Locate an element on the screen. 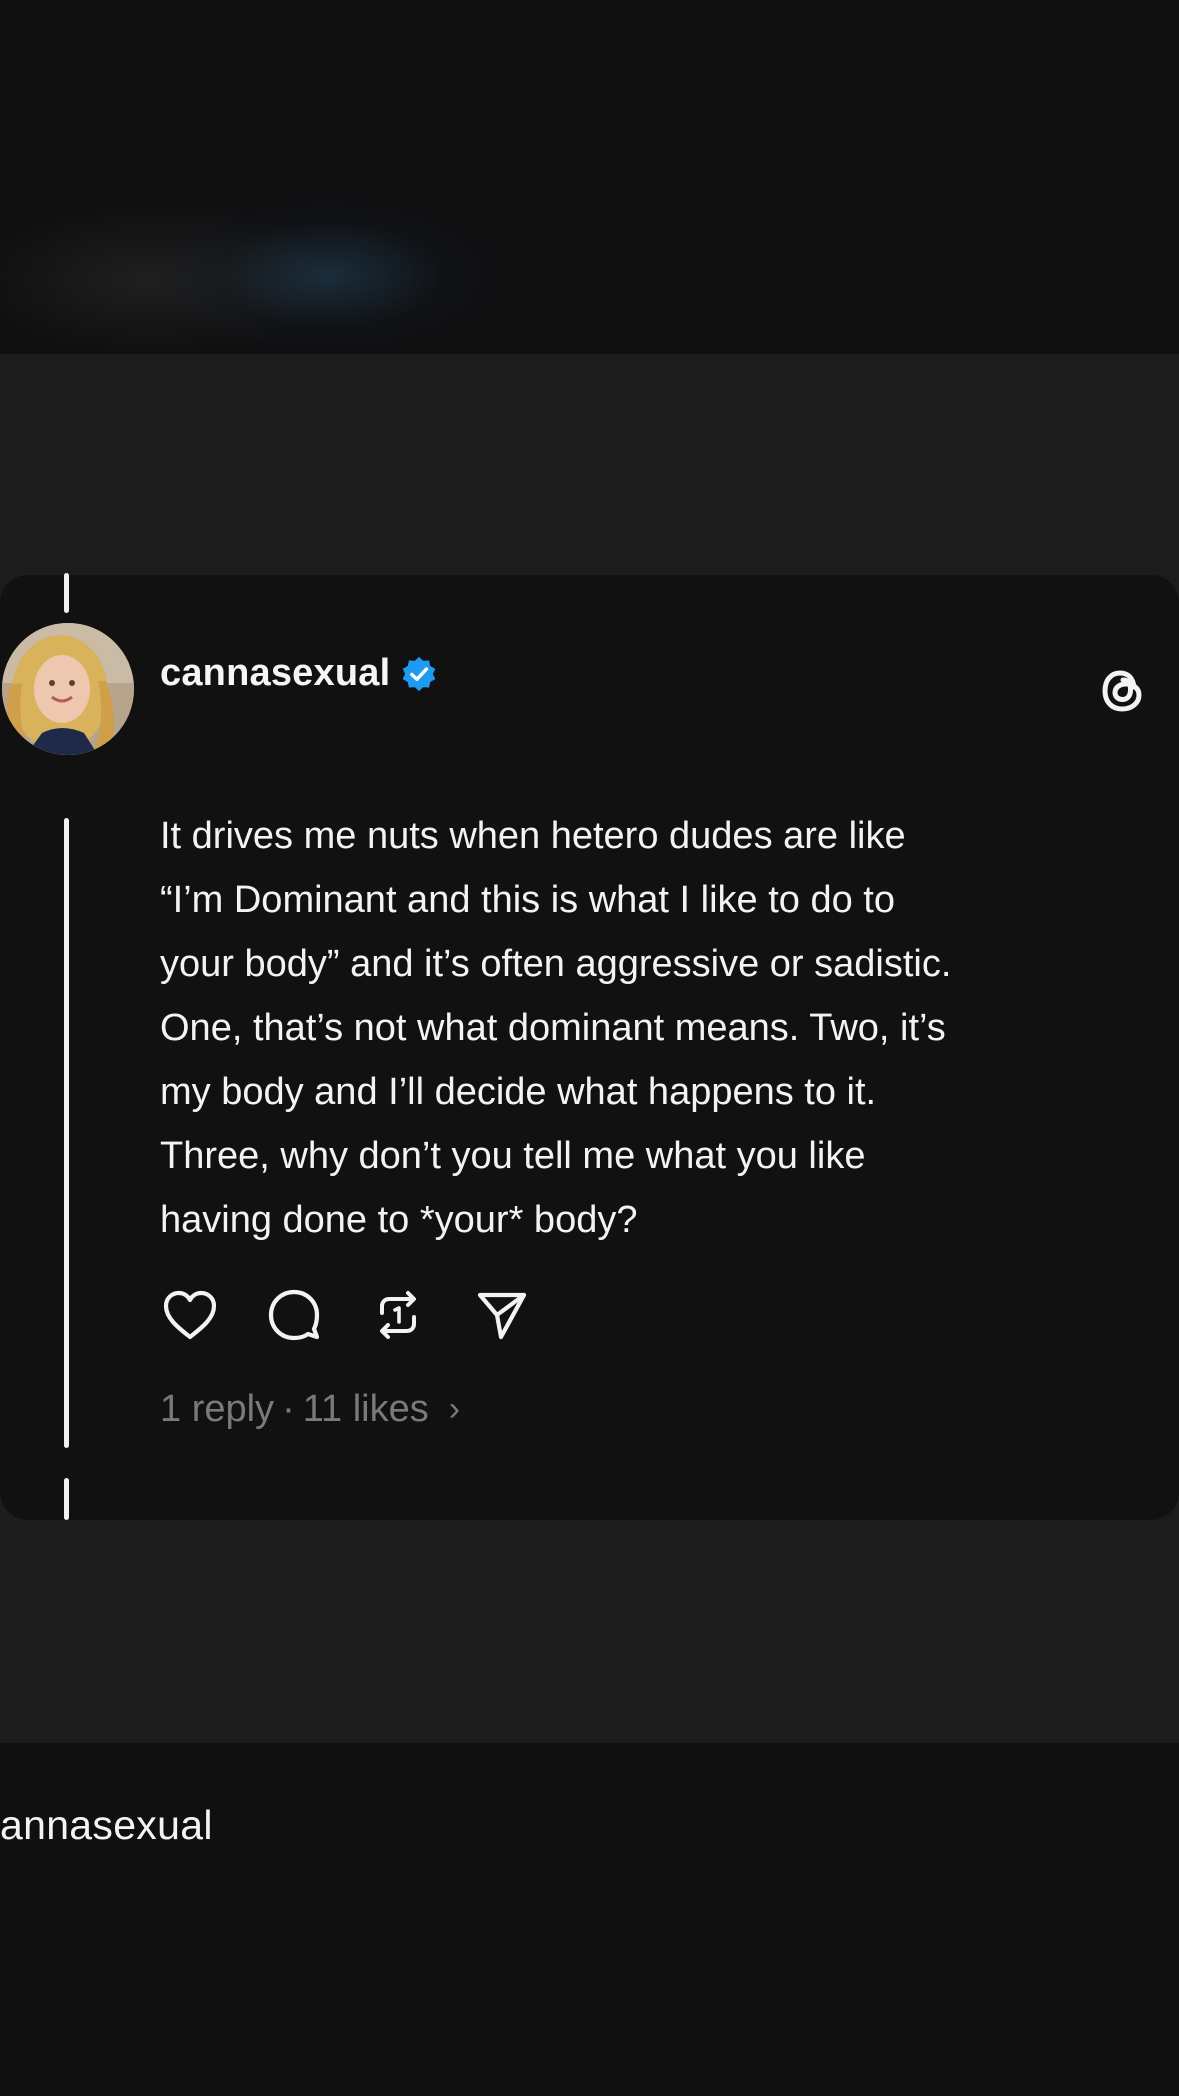 This screenshot has width=1179, height=2096. like-count: 11 likes is located at coordinates (365, 1409).